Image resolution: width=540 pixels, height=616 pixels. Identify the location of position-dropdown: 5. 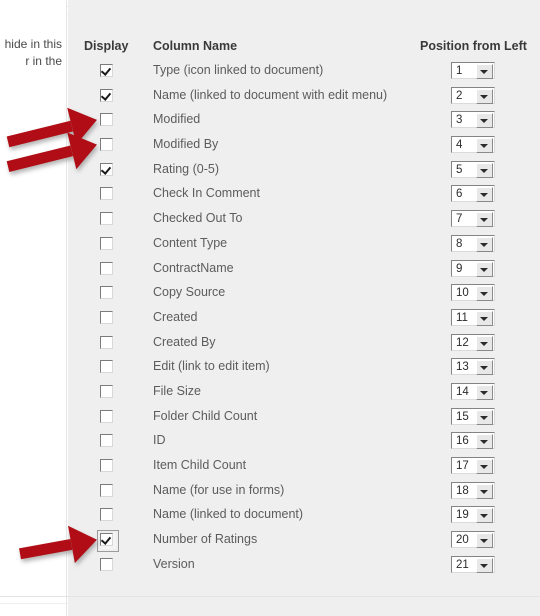
(473, 169).